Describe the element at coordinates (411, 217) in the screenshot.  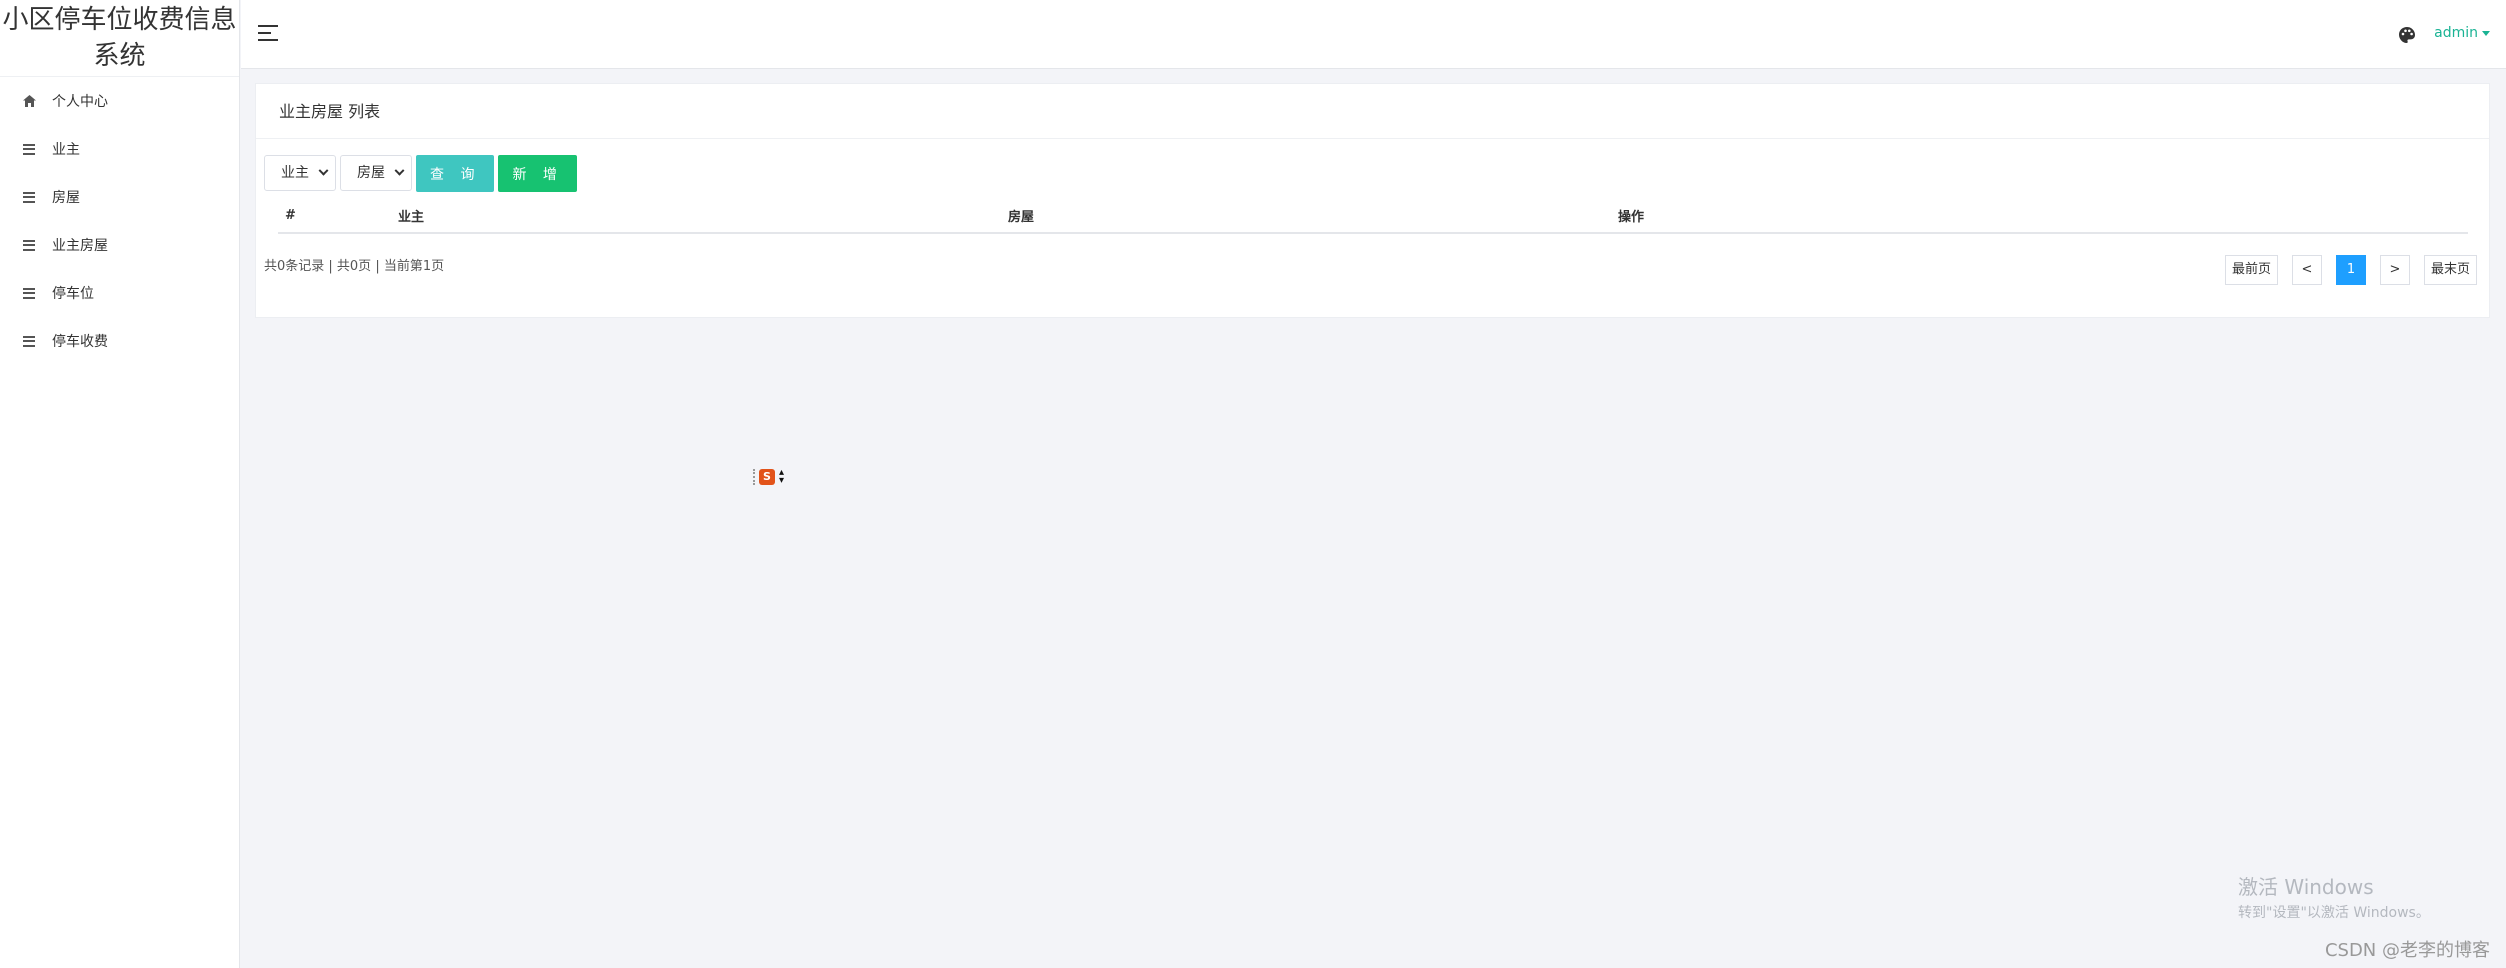
I see `column-header-owner: 业主` at that location.